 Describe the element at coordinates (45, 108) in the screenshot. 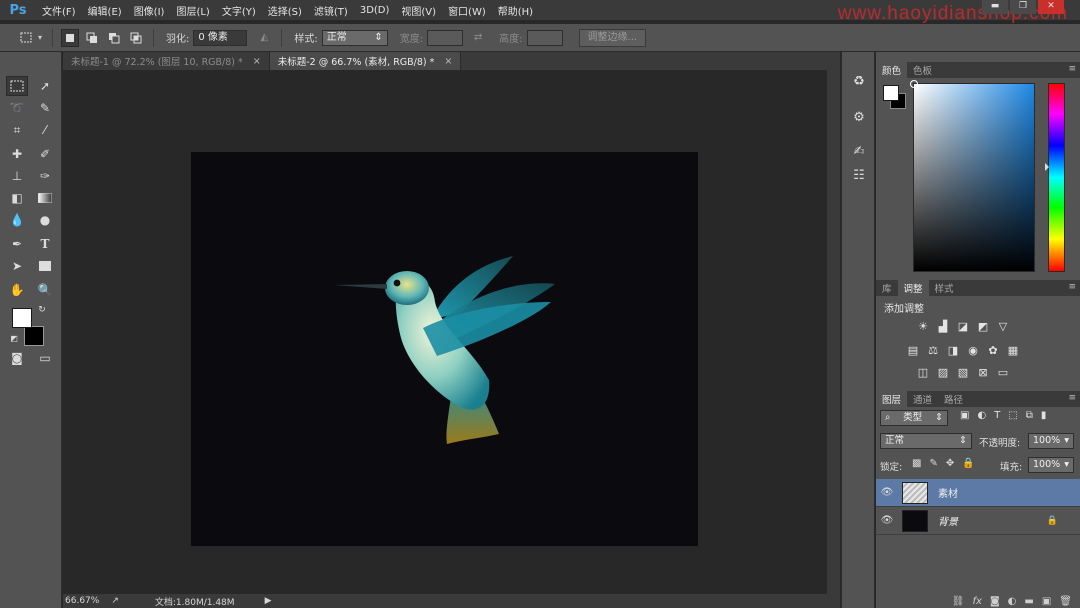

I see `quick-selection-tool-icon: ✎` at that location.